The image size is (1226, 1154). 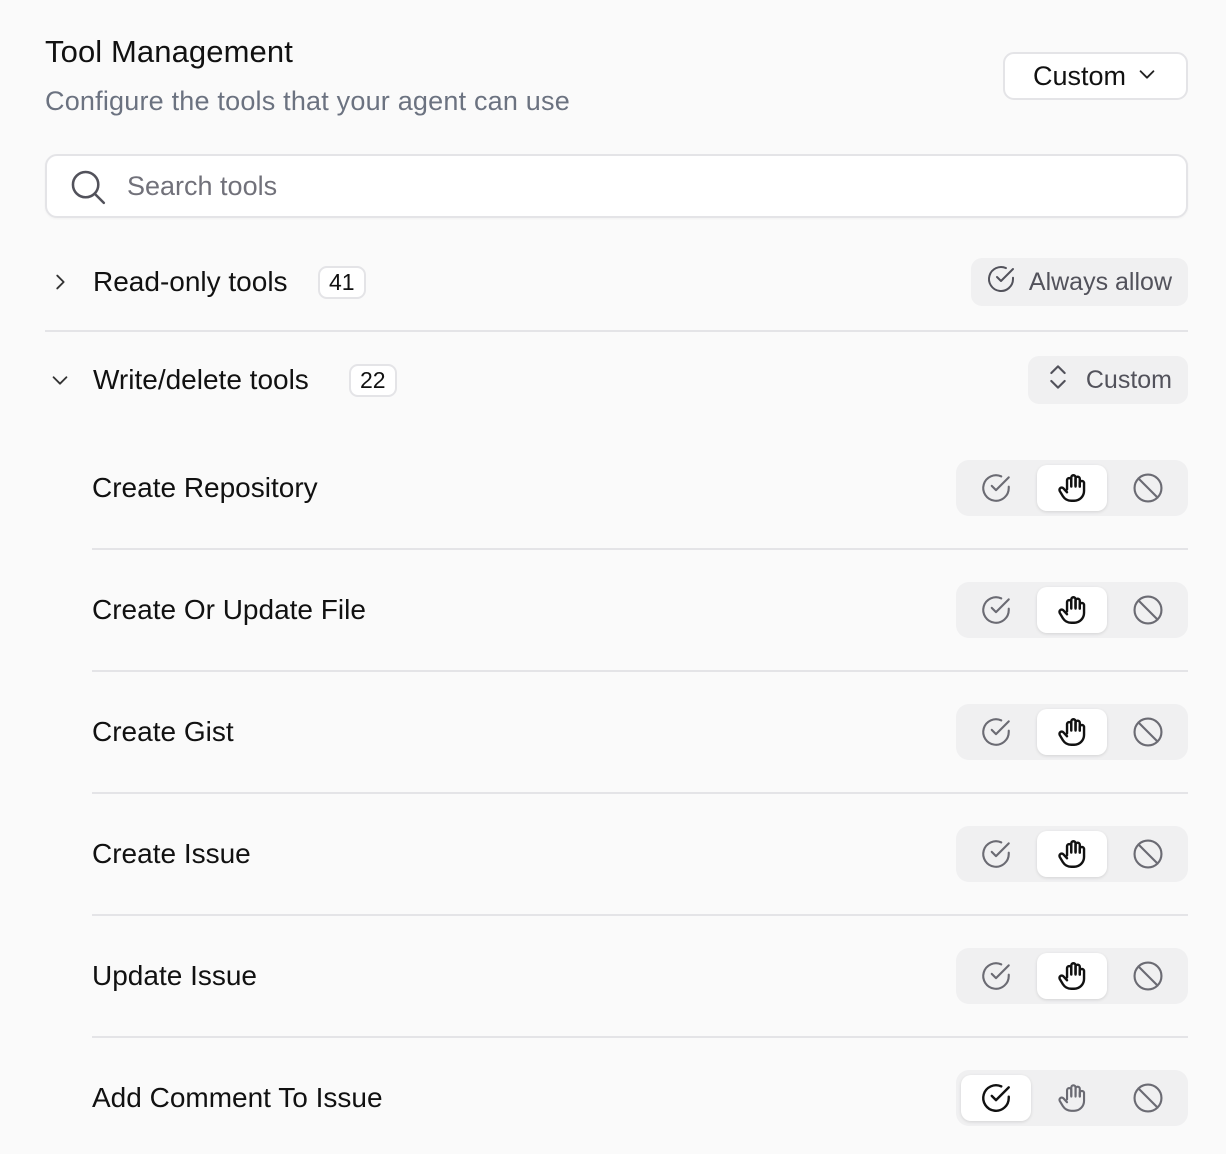 What do you see at coordinates (174, 975) in the screenshot?
I see `tool-name: Update Issue` at bounding box center [174, 975].